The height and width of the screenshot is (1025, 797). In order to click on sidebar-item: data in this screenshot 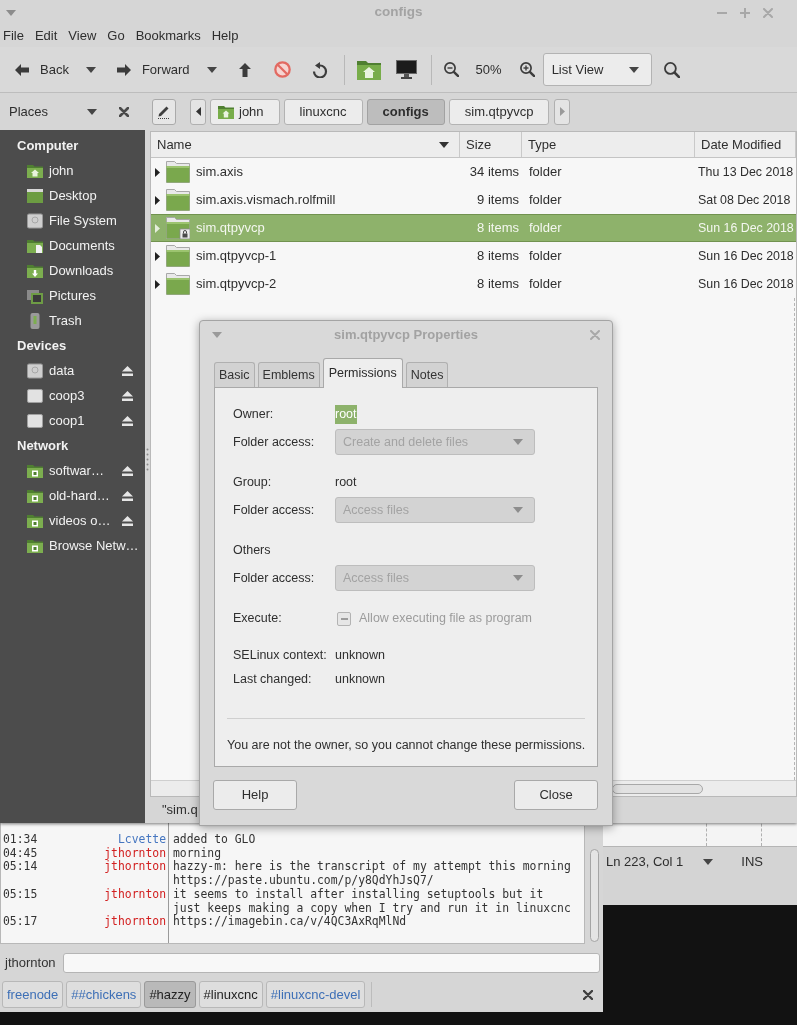, I will do `click(72, 370)`.